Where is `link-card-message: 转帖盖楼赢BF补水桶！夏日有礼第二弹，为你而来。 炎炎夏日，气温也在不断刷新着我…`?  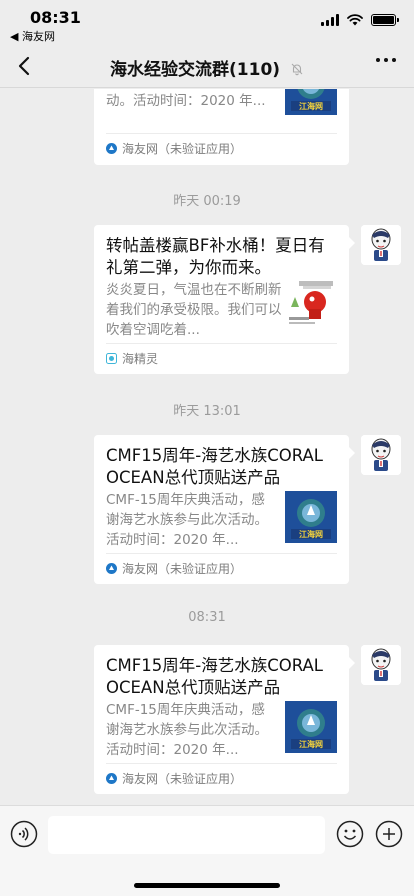 link-card-message: 转帖盖楼赢BF补水桶！夏日有礼第二弹，为你而来。 炎炎夏日，气温也在不断刷新着我… is located at coordinates (224, 299).